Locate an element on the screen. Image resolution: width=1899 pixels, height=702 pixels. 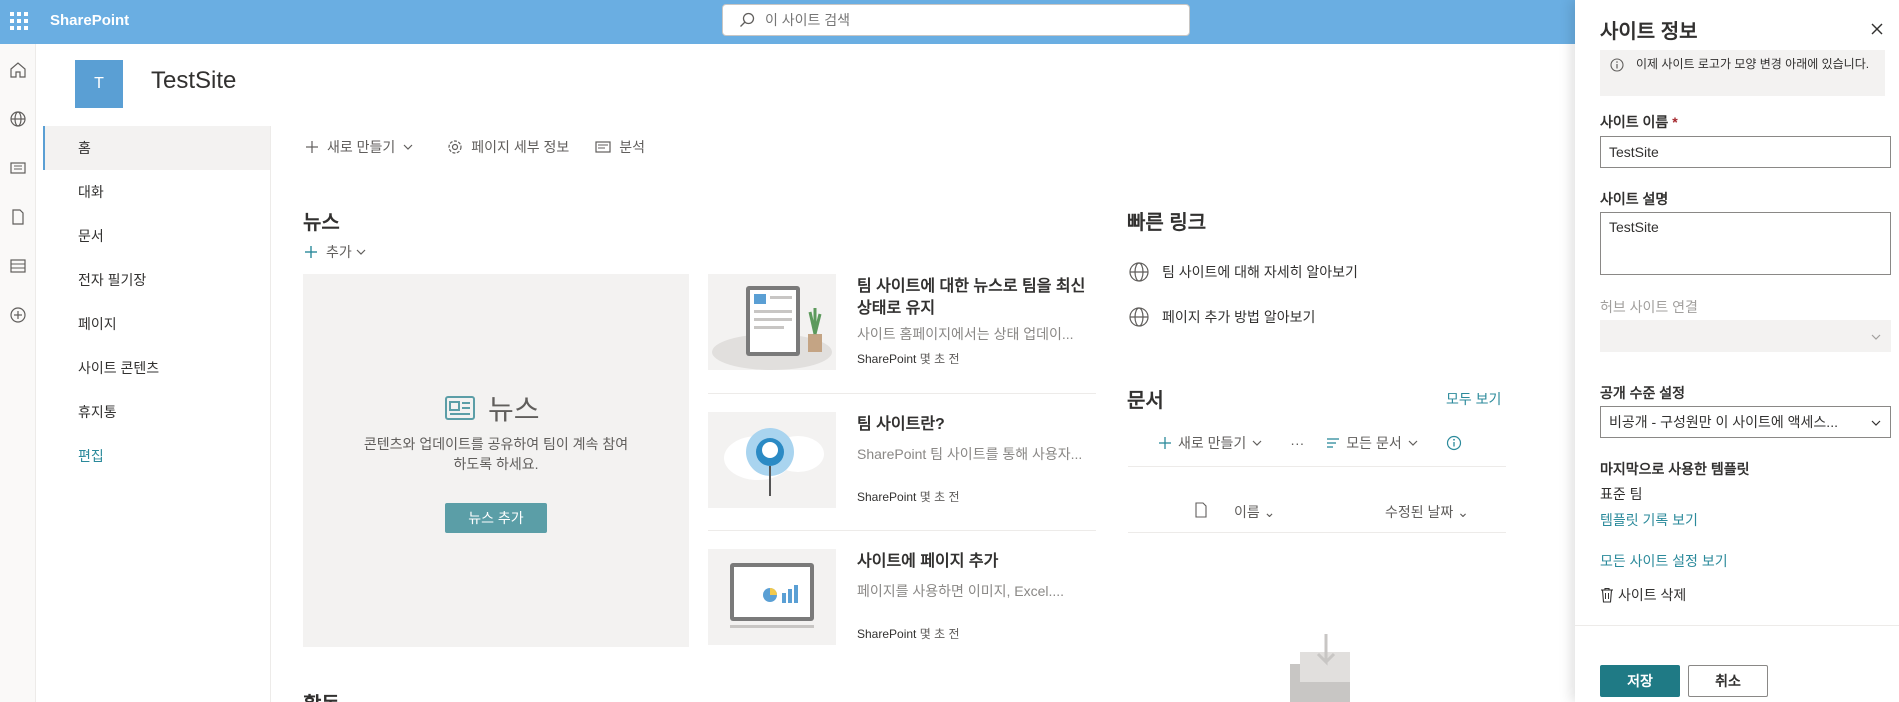
documents-new-label: 새로 만들기 is located at coordinates (1212, 443).